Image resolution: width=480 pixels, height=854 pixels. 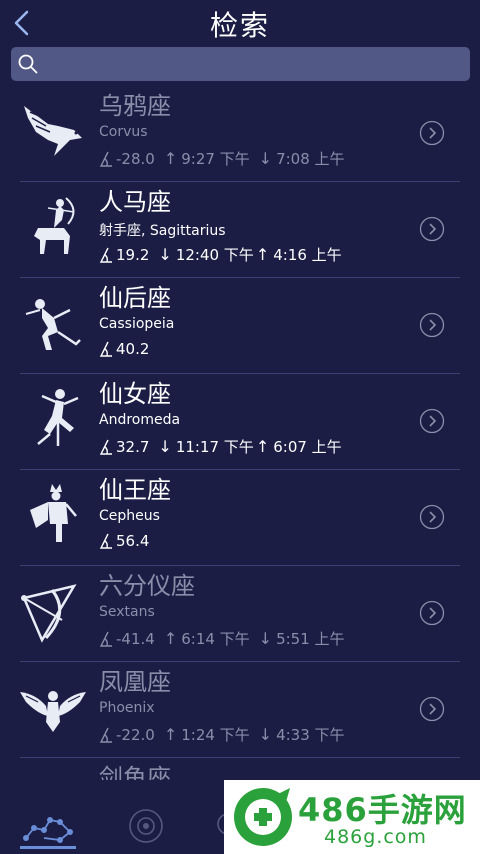 I want to click on altitude-value: 56.4, so click(x=133, y=541).